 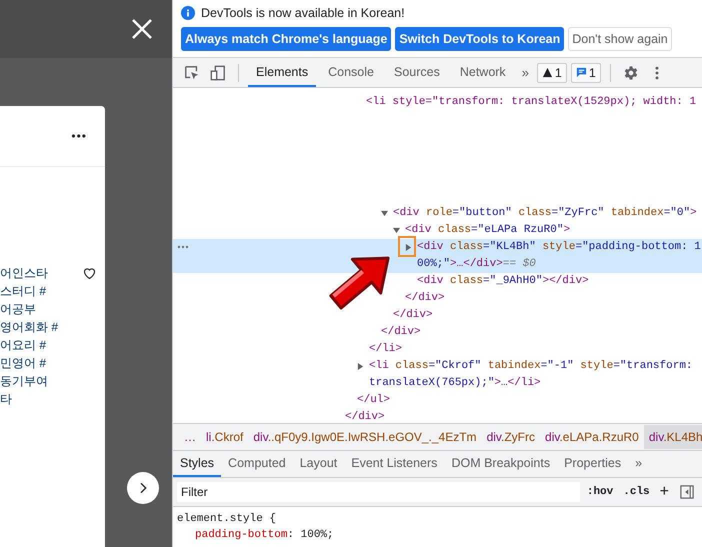 What do you see at coordinates (79, 136) in the screenshot?
I see `more-menu: •••` at bounding box center [79, 136].